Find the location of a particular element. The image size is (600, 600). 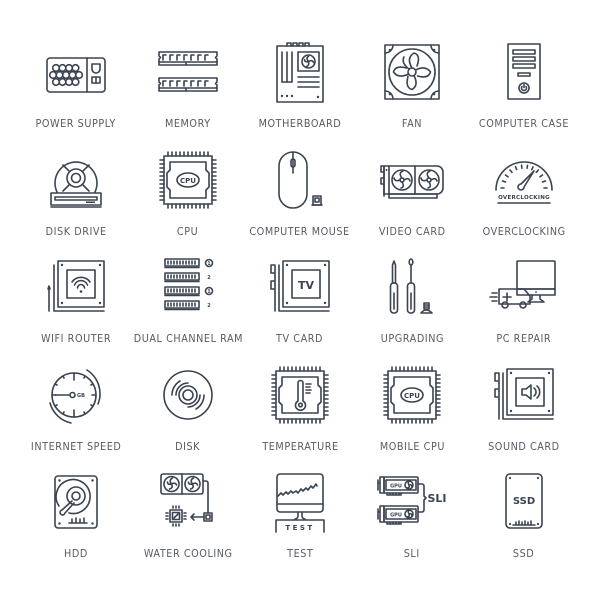

ssd-text: SSD is located at coordinates (524, 501).